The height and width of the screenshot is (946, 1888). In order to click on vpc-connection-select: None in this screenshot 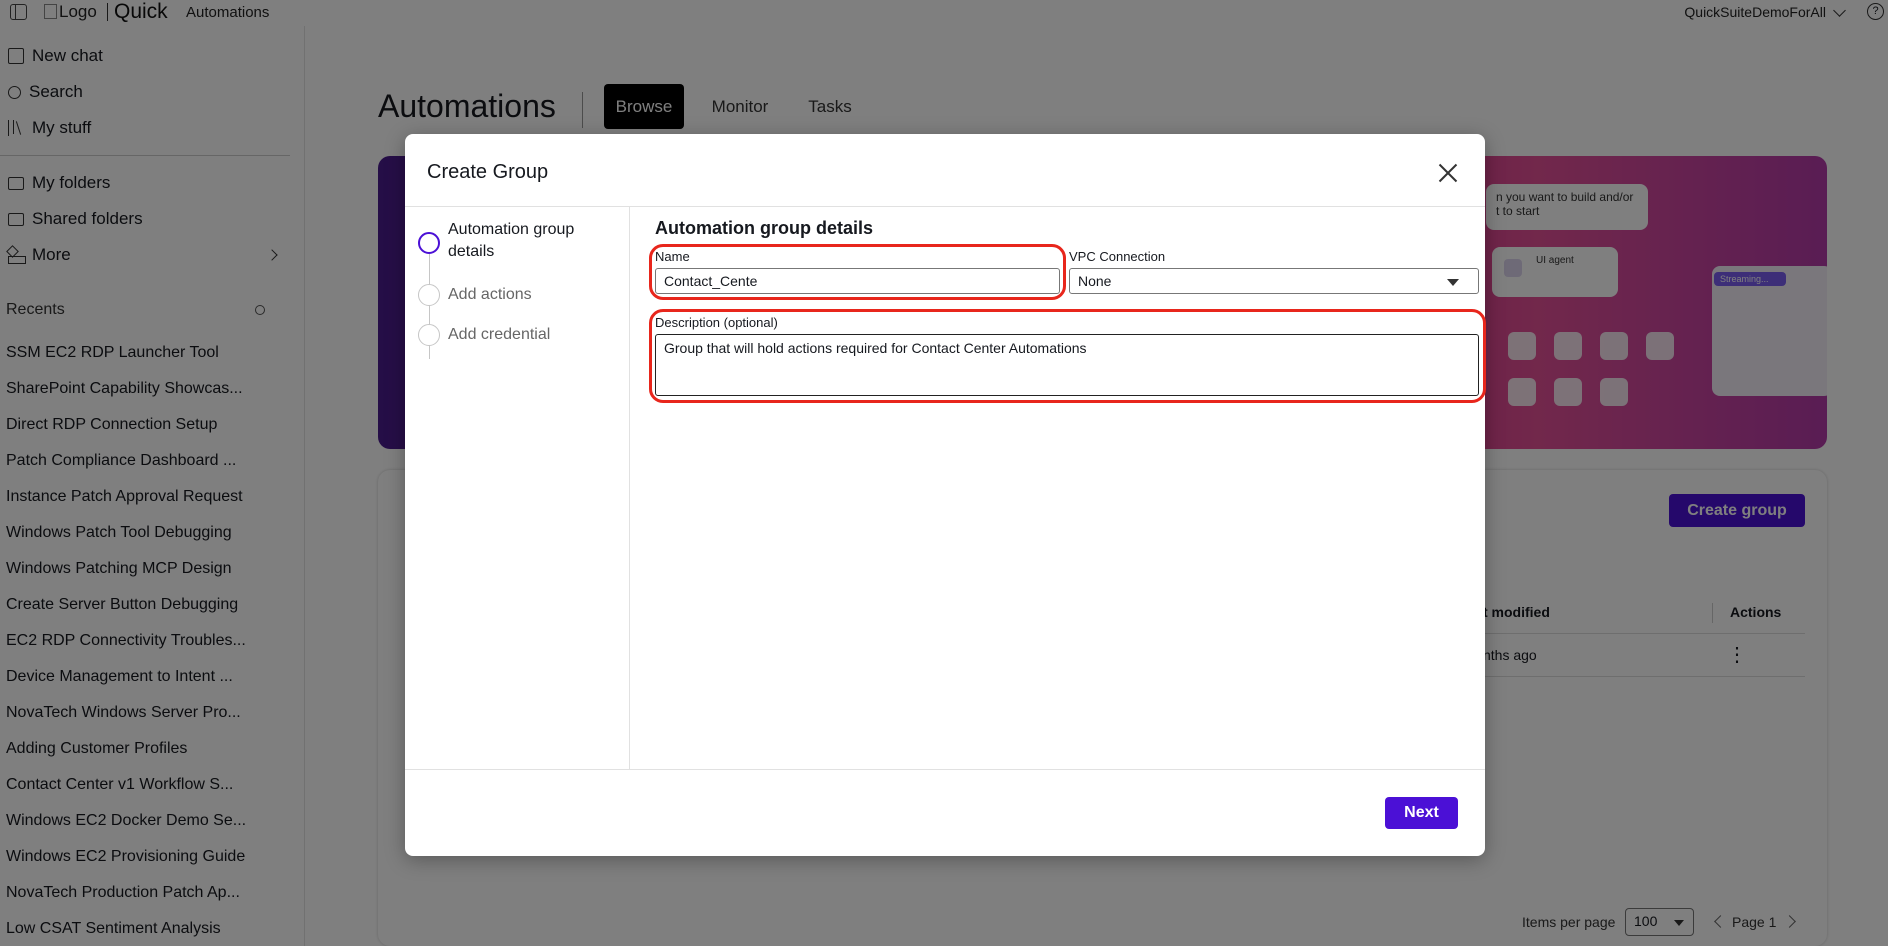, I will do `click(1274, 281)`.